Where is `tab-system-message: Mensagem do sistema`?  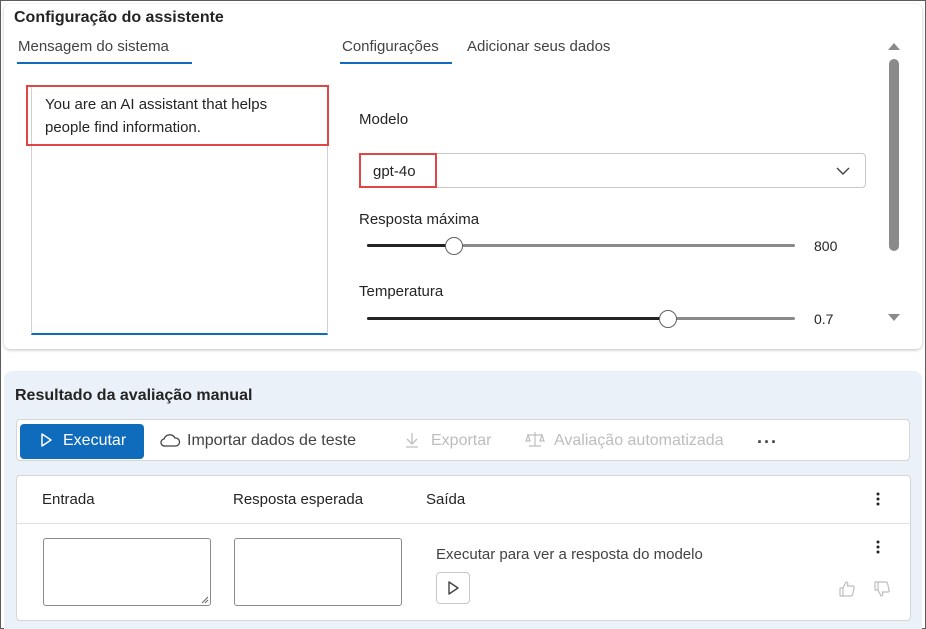 tab-system-message: Mensagem do sistema is located at coordinates (93, 46).